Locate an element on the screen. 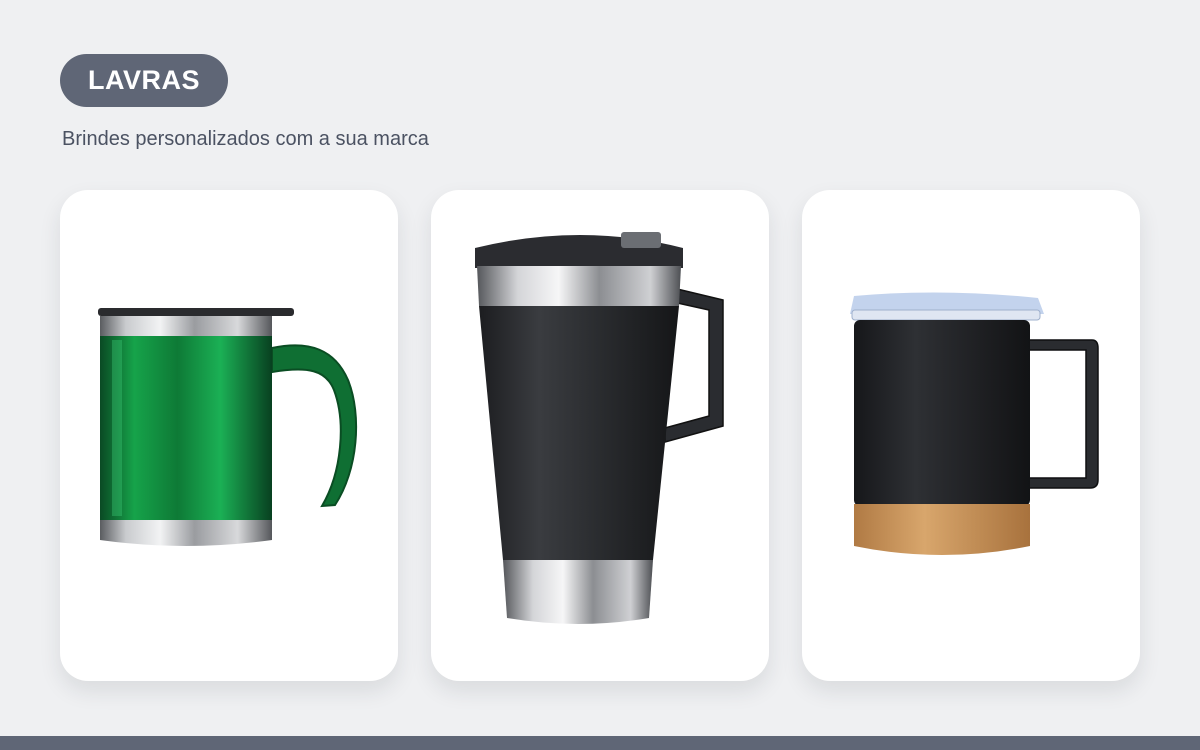 Image resolution: width=1200 pixels, height=750 pixels. tagline: Brindes personalizados com a sua marca is located at coordinates (245, 139).